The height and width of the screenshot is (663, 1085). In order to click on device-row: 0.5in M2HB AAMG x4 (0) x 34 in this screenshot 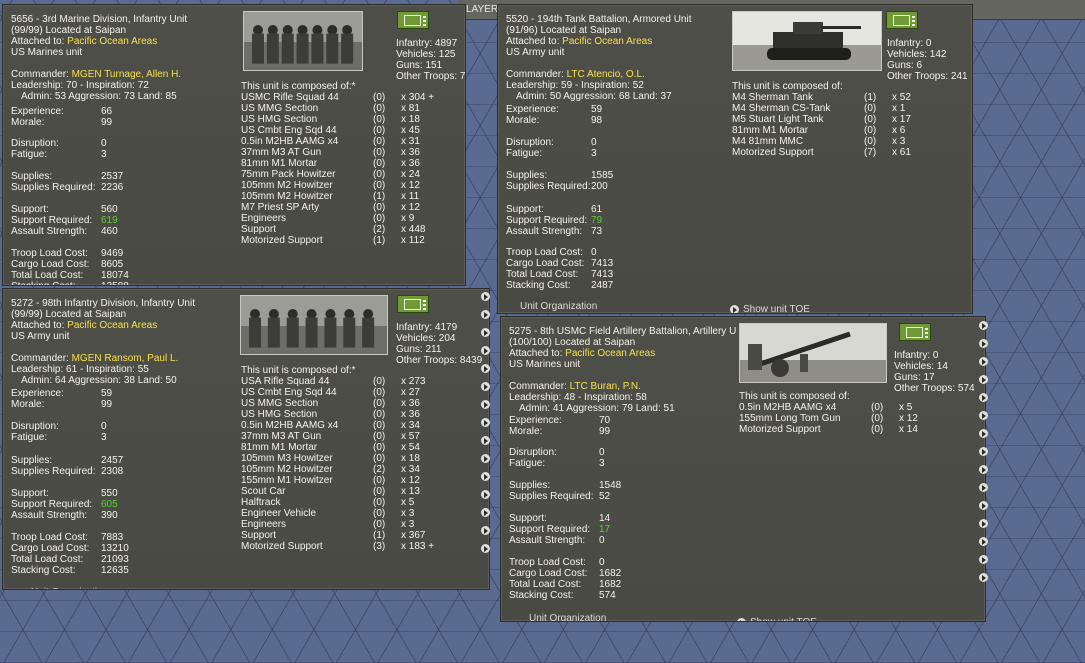, I will do `click(351, 425)`.